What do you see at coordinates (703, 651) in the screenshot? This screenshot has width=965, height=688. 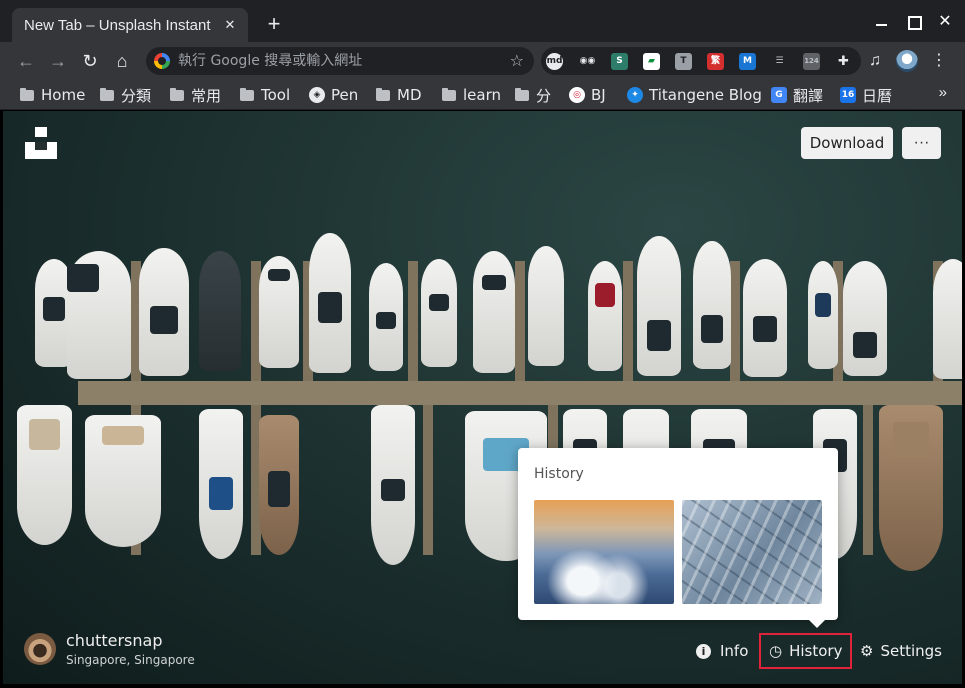 I see `info-icon: i` at bounding box center [703, 651].